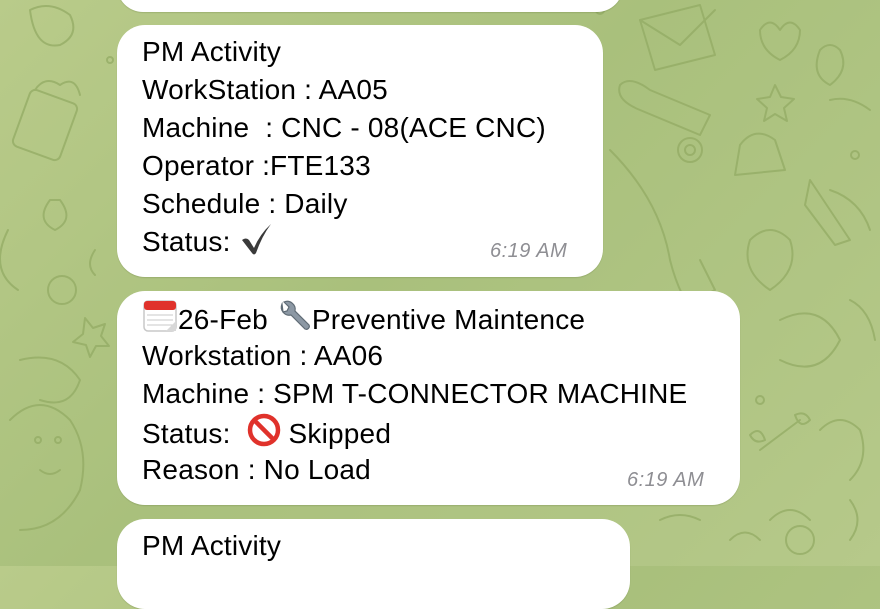 The height and width of the screenshot is (609, 880). What do you see at coordinates (256, 165) in the screenshot?
I see `message-line: Operator :FTE133` at bounding box center [256, 165].